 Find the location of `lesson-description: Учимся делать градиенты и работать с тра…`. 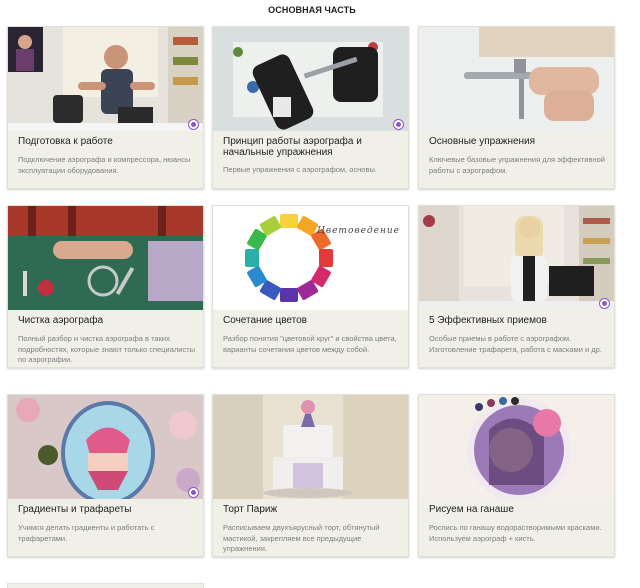

lesson-description: Учимся делать градиенты и работать с тра… is located at coordinates (86, 533).